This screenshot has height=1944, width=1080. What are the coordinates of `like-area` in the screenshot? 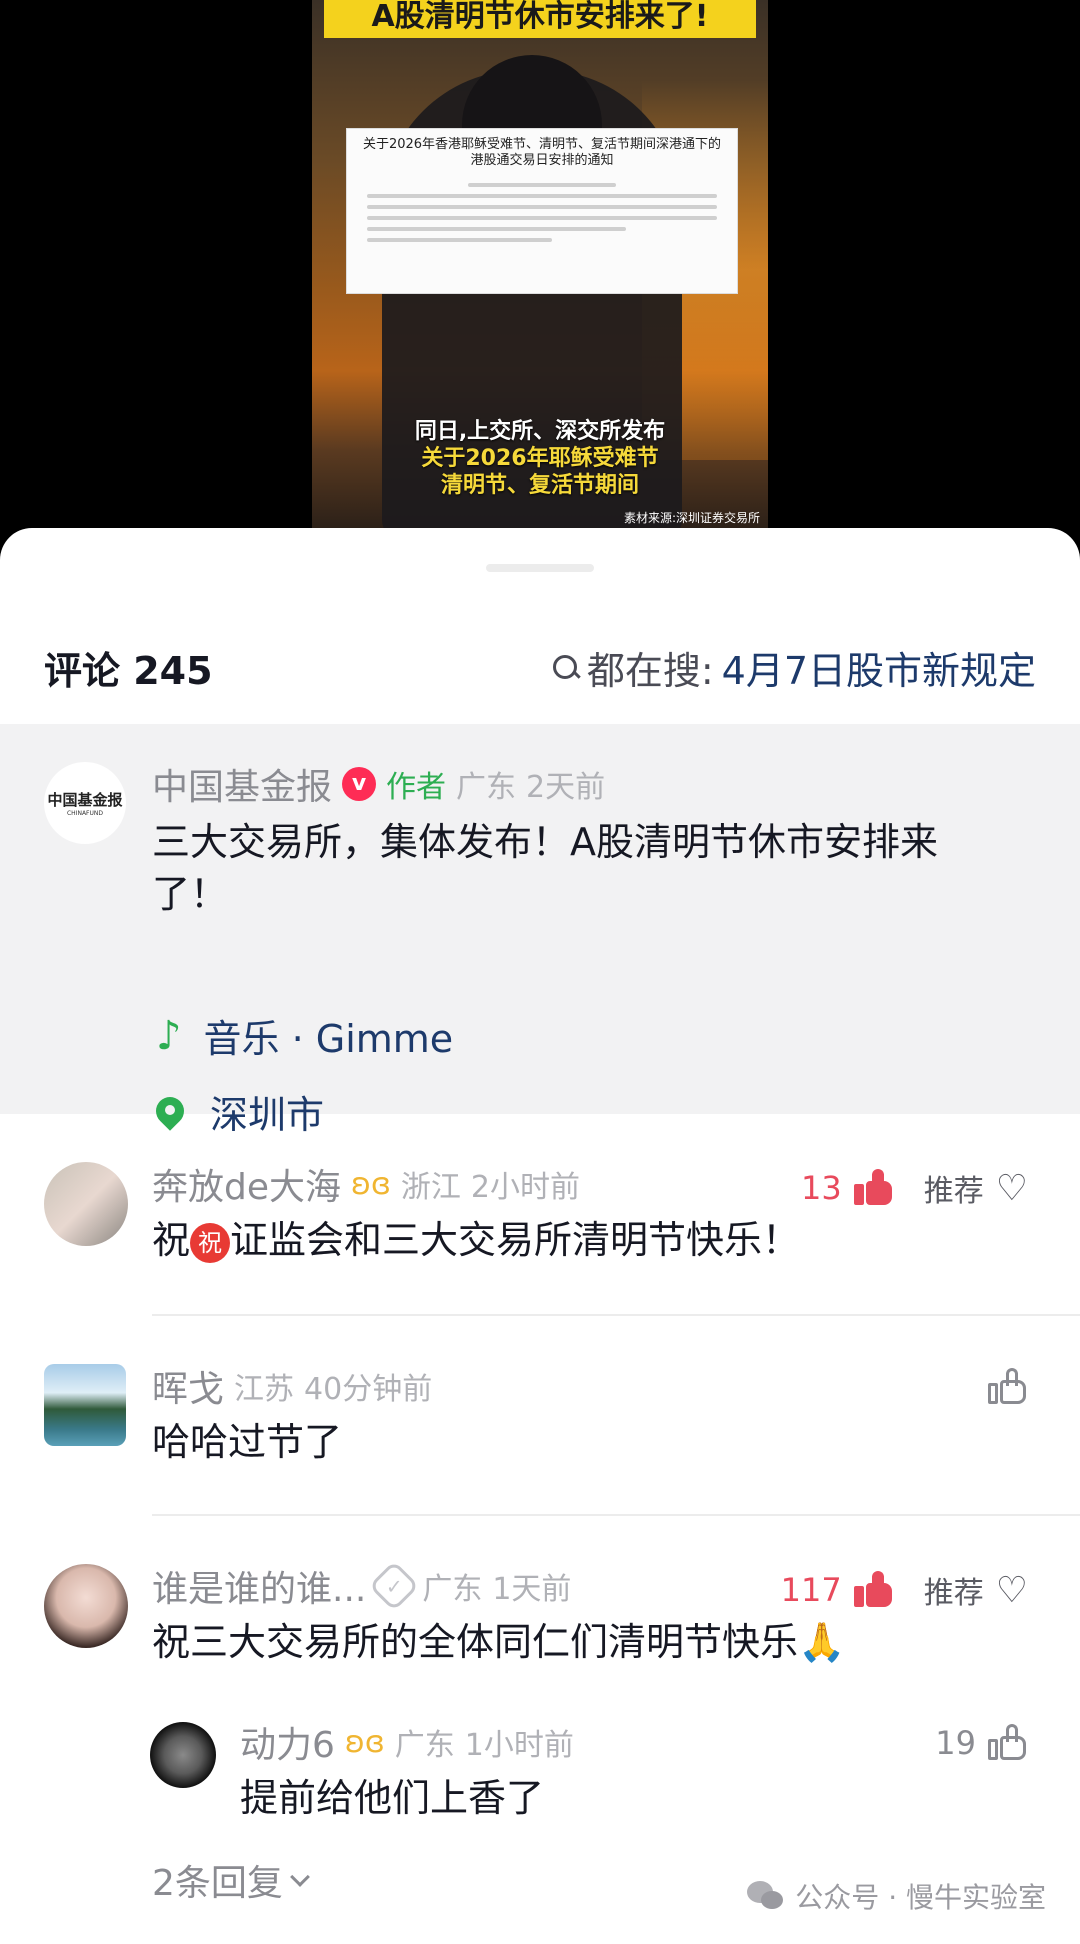 It's located at (1008, 1387).